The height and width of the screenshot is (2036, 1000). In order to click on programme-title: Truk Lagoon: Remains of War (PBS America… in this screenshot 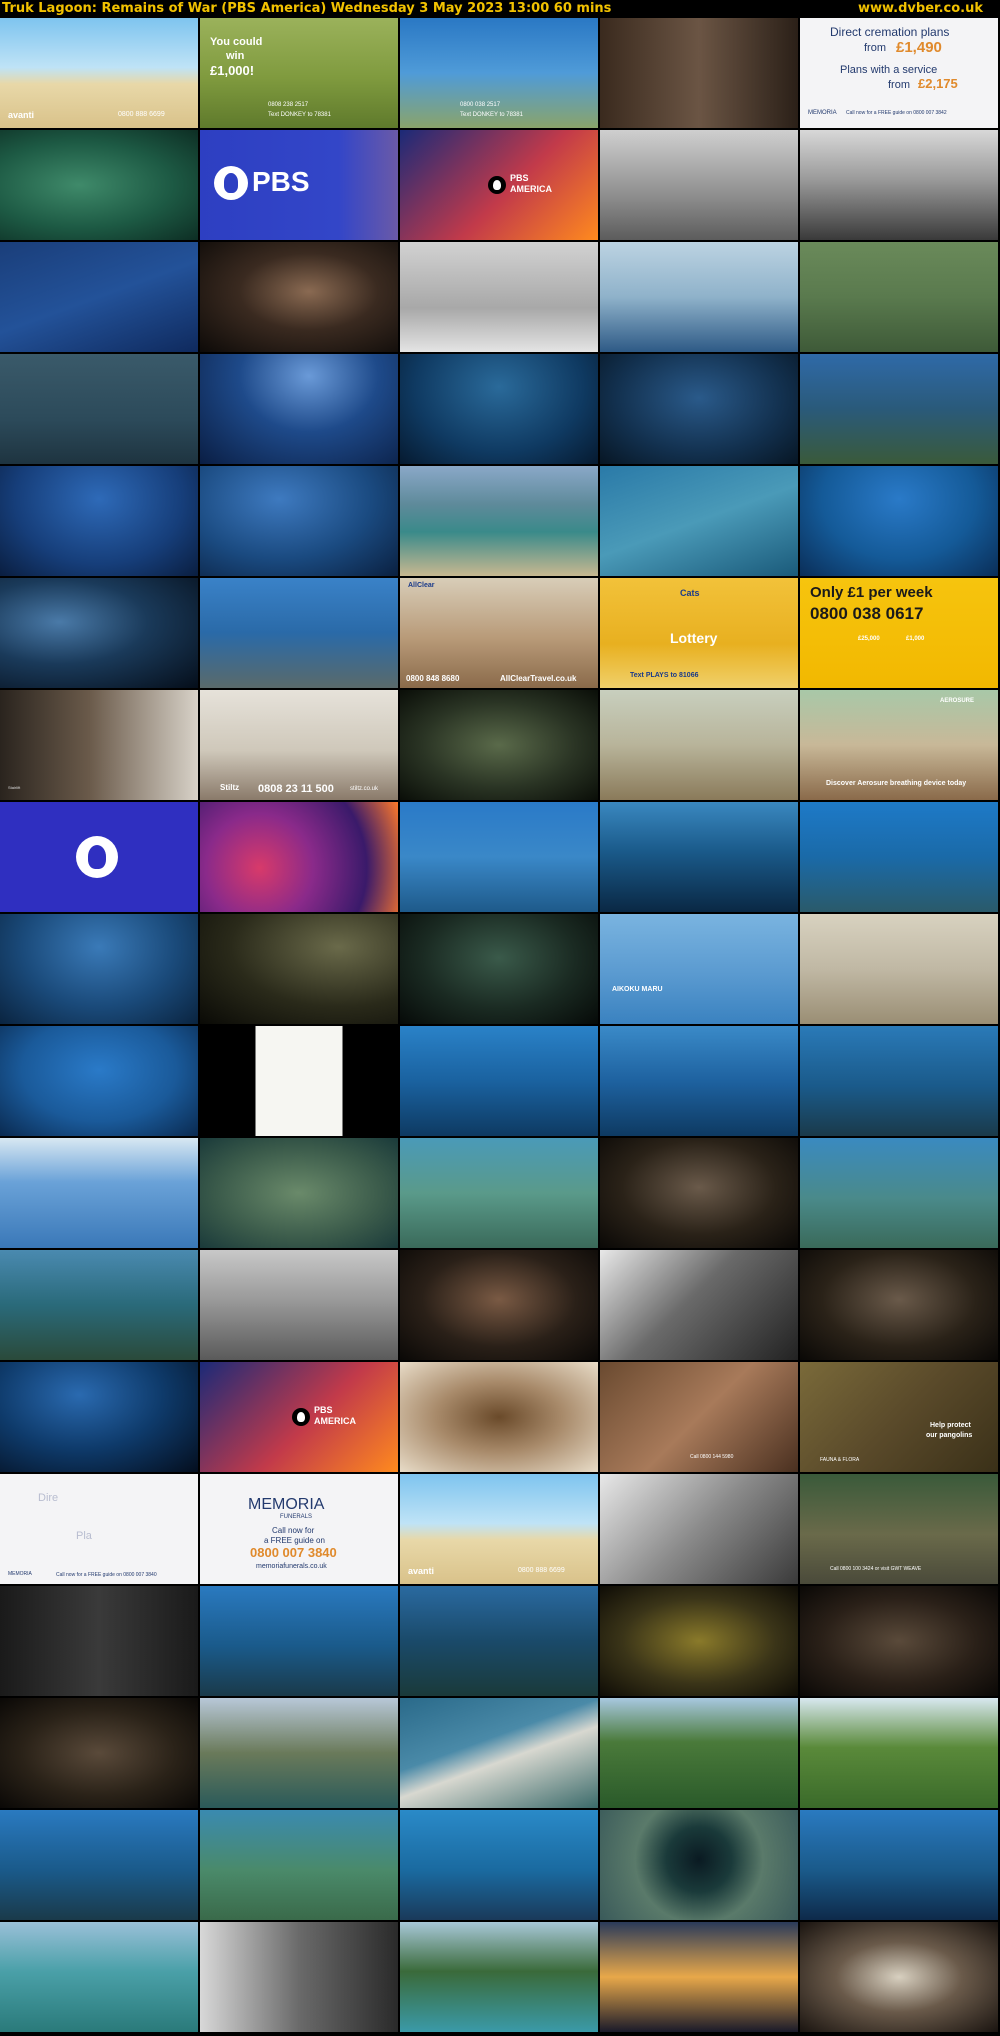, I will do `click(307, 8)`.